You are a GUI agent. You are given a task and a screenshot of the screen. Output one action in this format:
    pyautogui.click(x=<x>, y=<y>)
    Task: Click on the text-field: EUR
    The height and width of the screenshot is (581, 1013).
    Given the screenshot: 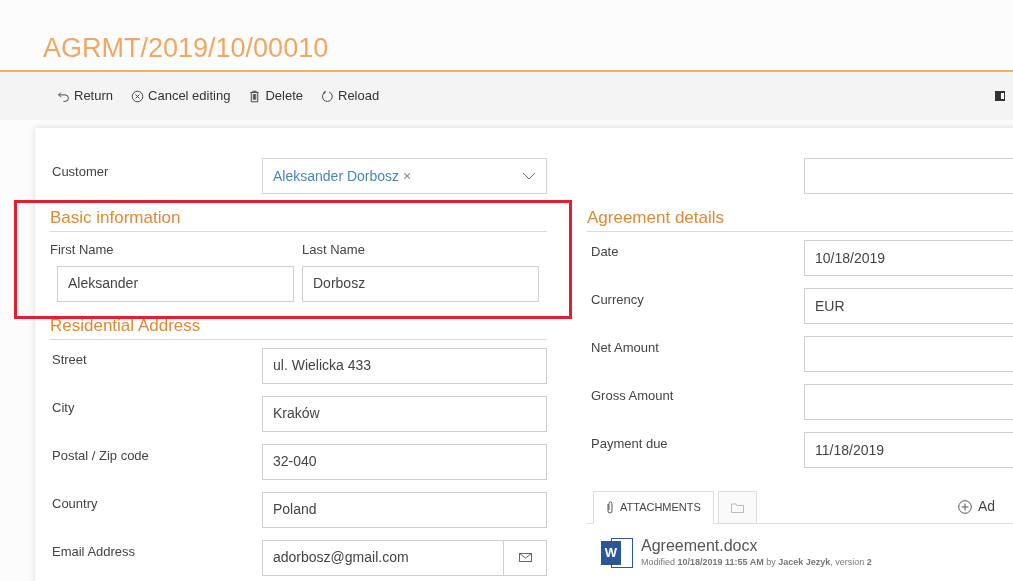 What is the action you would take?
    pyautogui.click(x=908, y=306)
    